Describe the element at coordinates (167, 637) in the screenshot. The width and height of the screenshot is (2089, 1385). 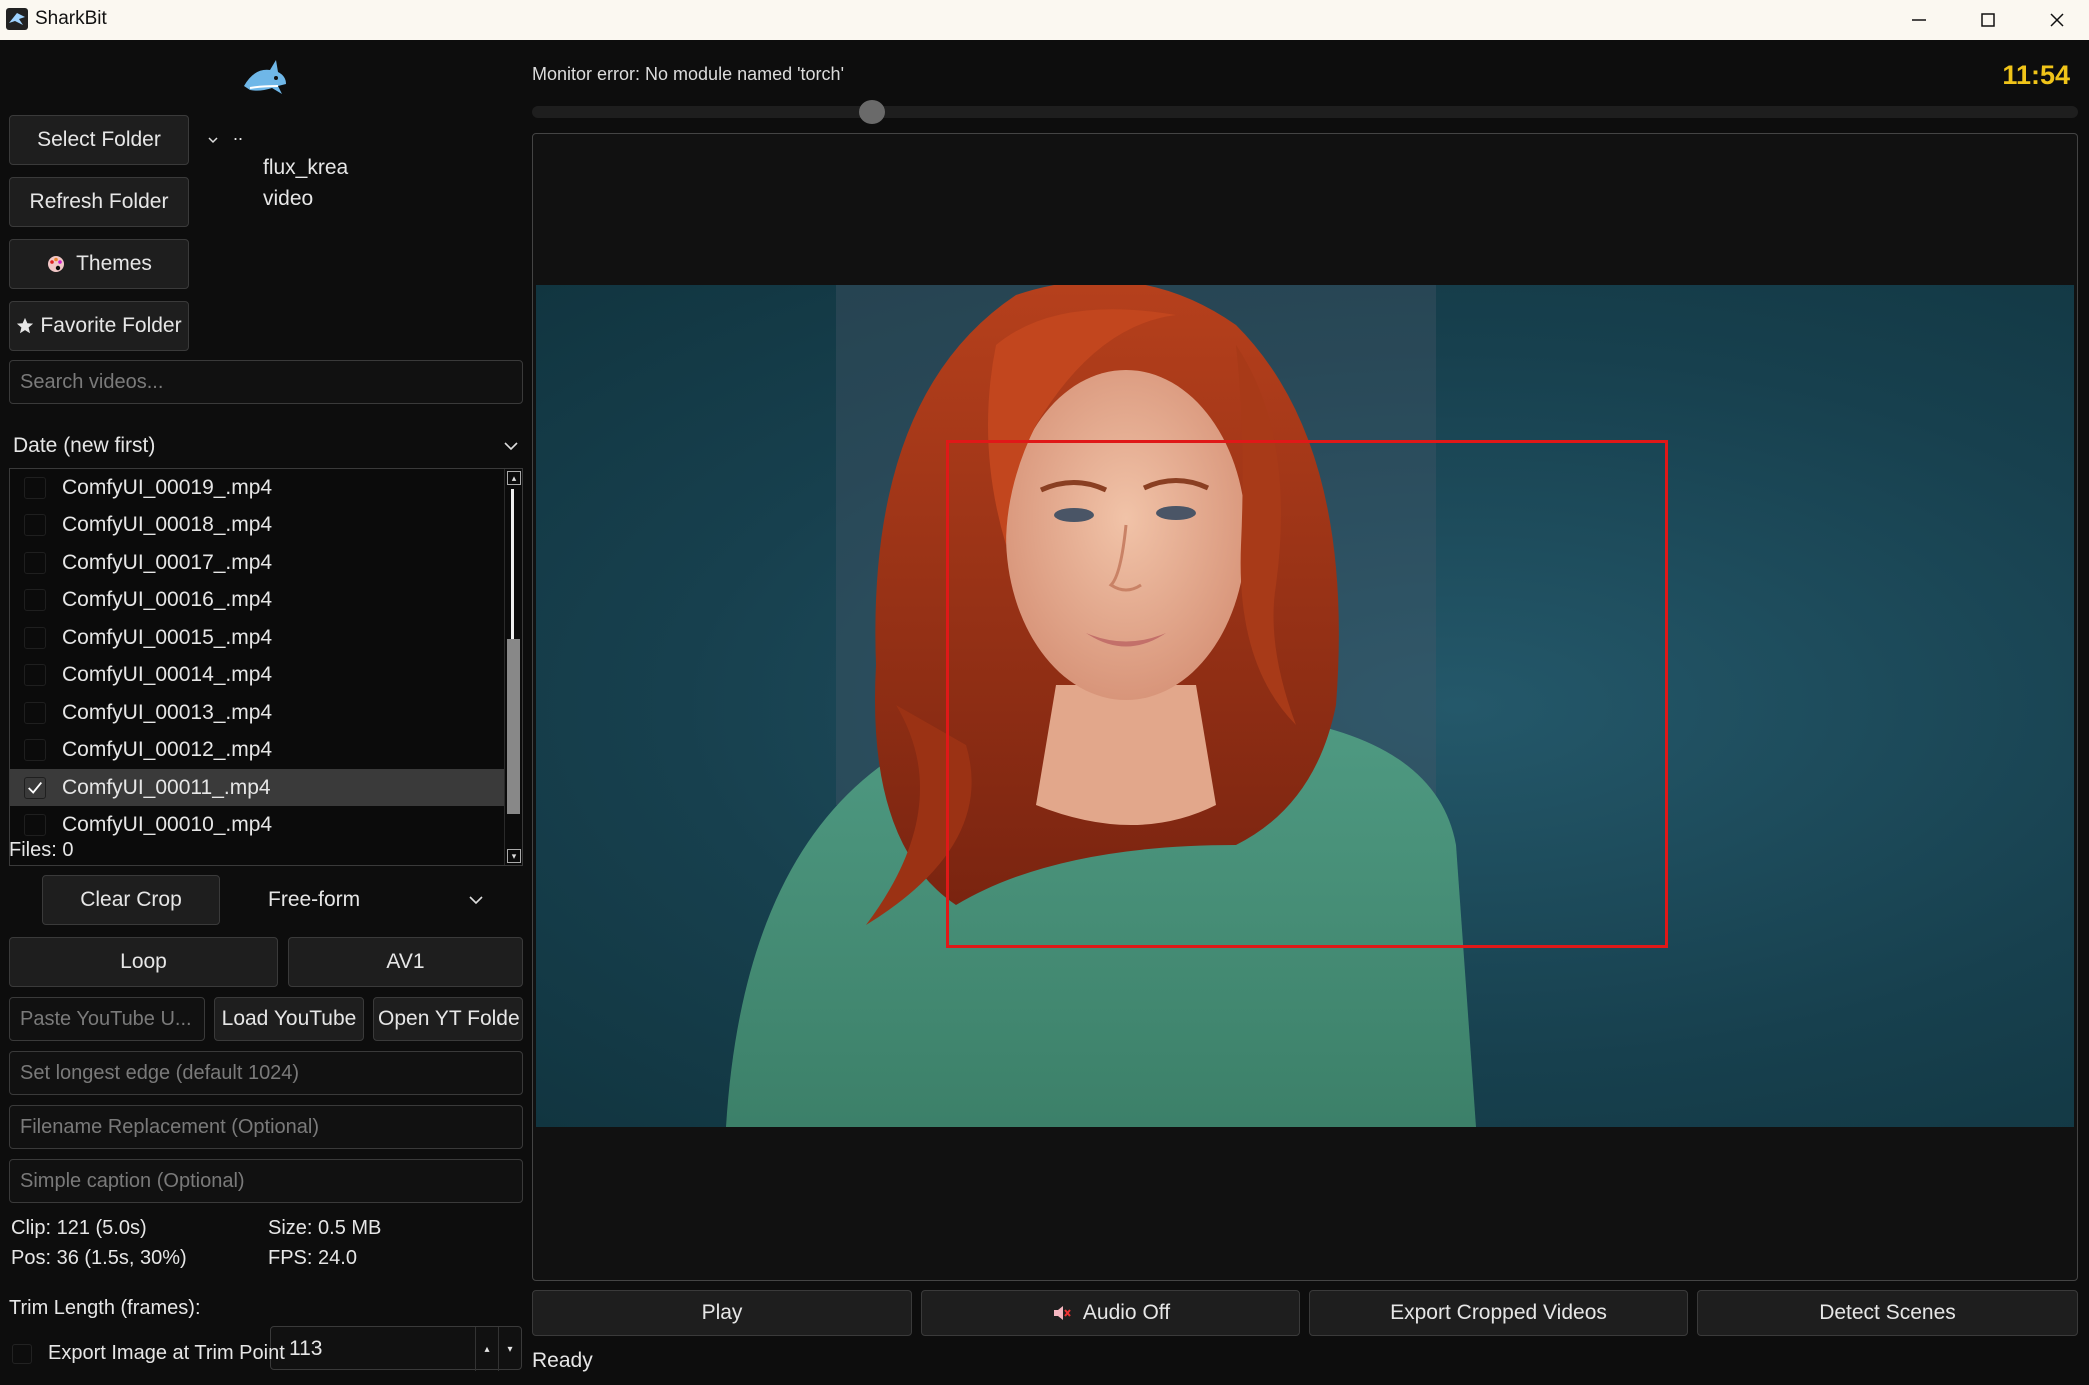
I see `file-name: ComfyUI_00015_.mp4` at that location.